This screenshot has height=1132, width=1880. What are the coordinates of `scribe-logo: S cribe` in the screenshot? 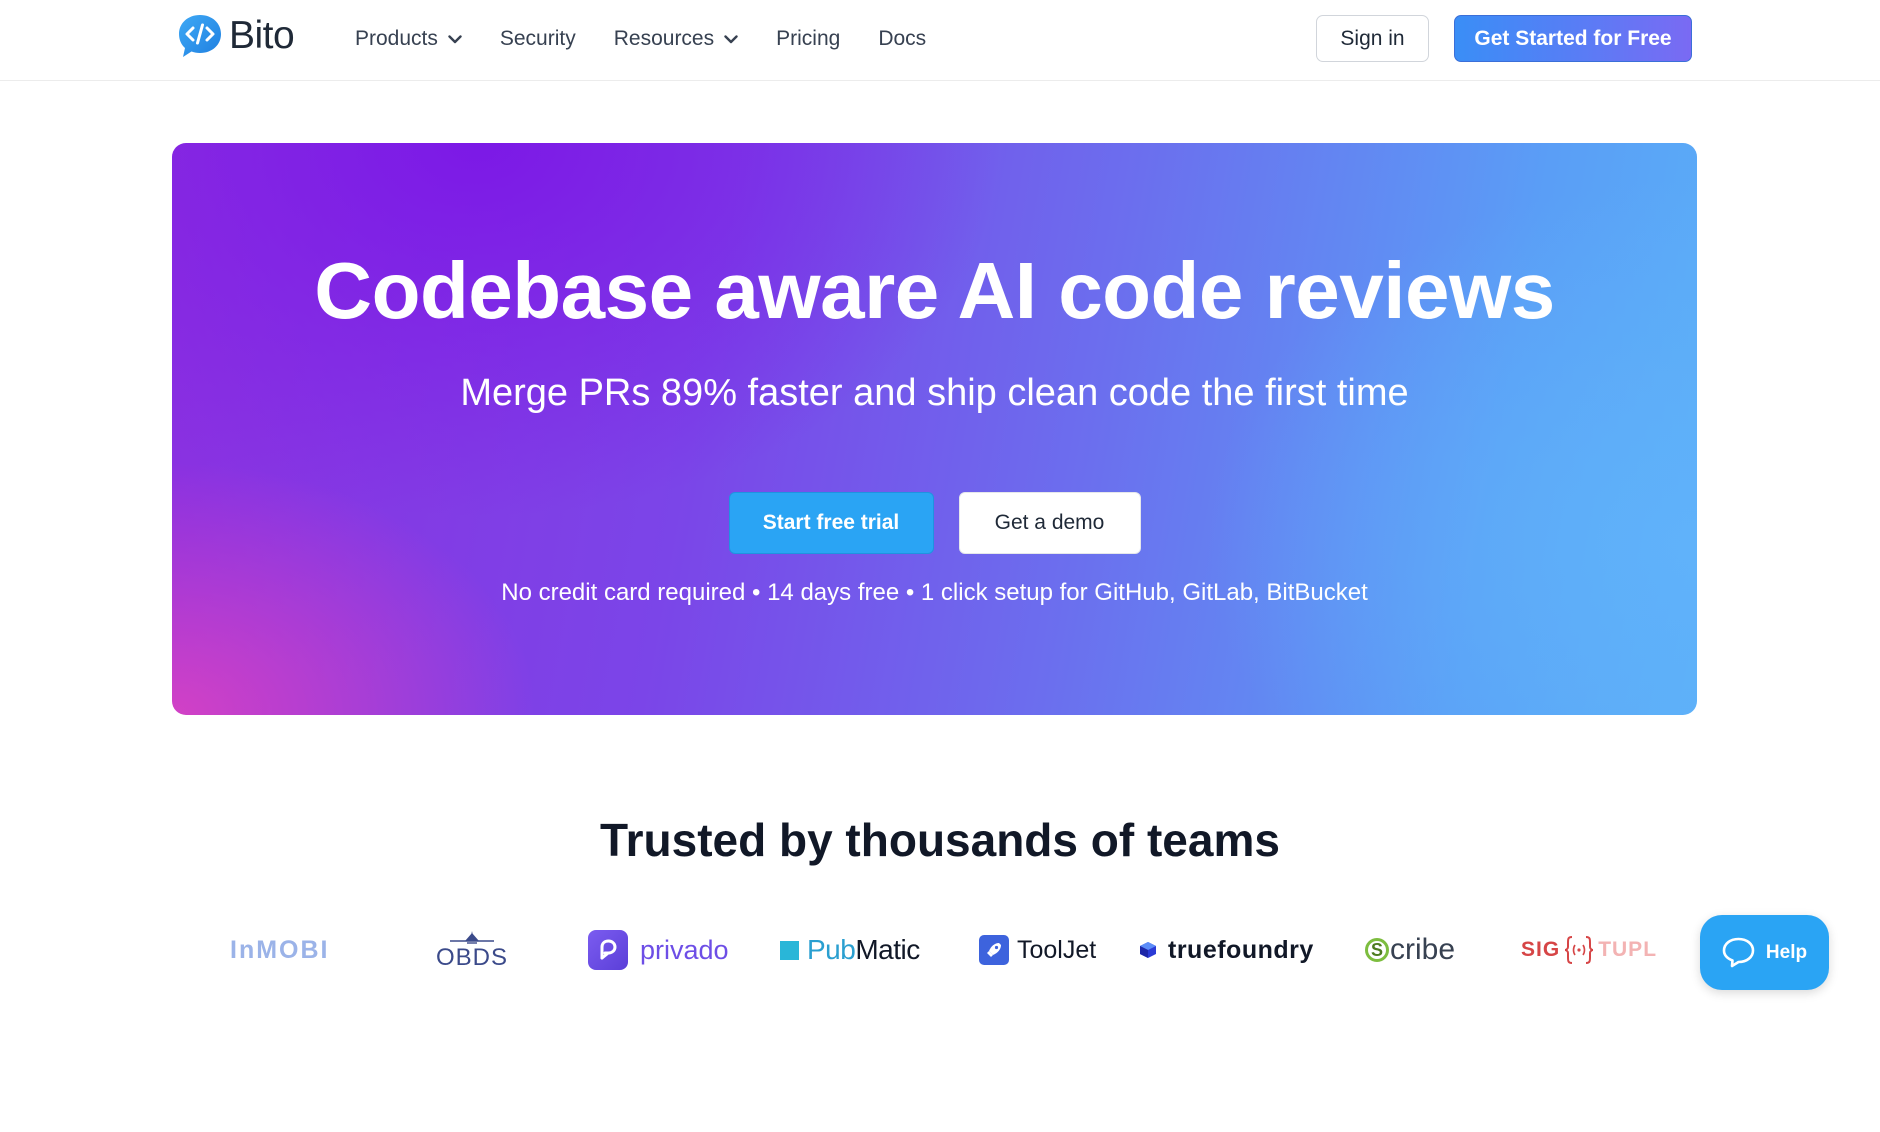 It's located at (1410, 950).